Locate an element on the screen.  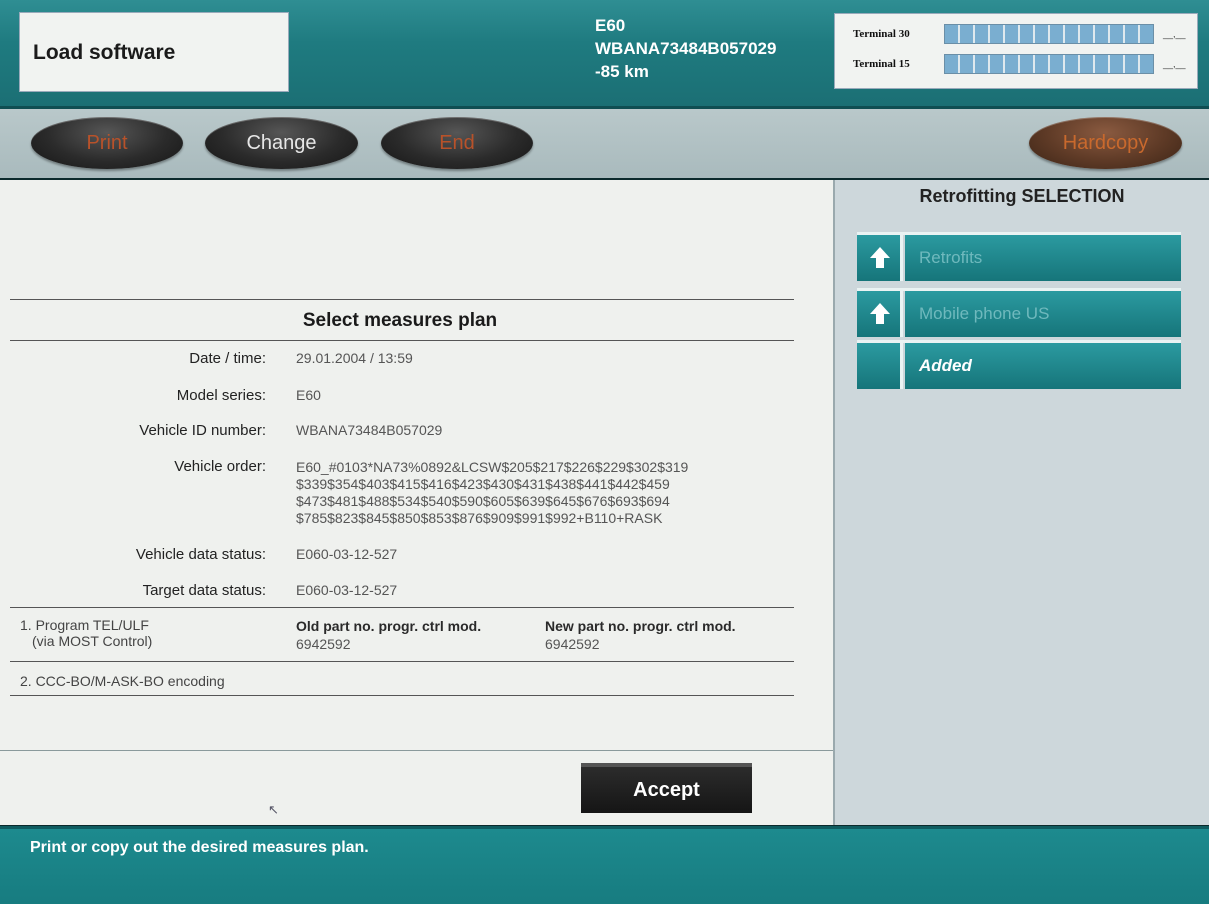
old-part-value: 6942592 is located at coordinates (323, 644).